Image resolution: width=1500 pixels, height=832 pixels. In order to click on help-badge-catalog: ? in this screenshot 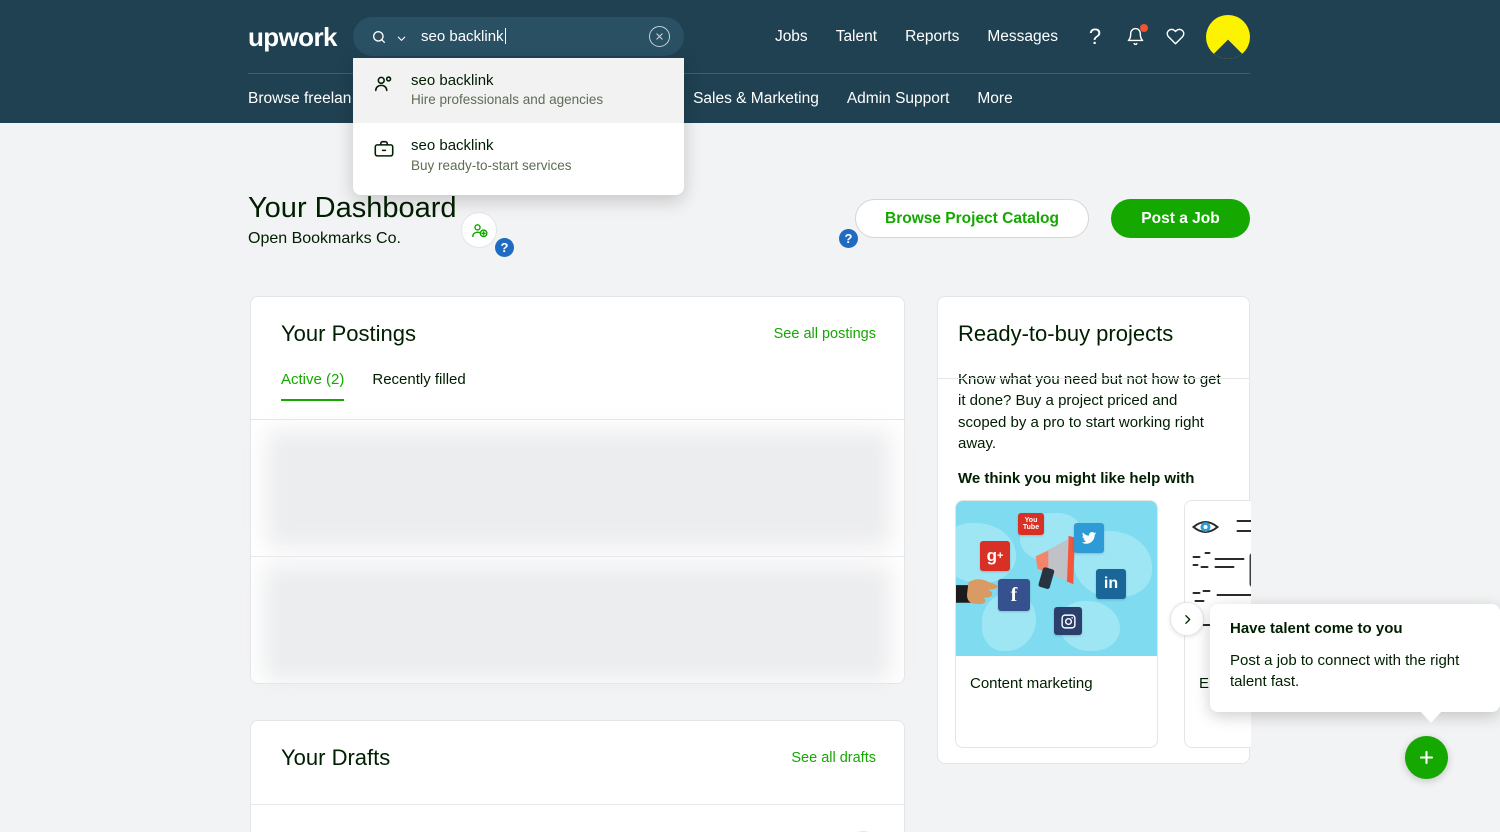, I will do `click(848, 238)`.